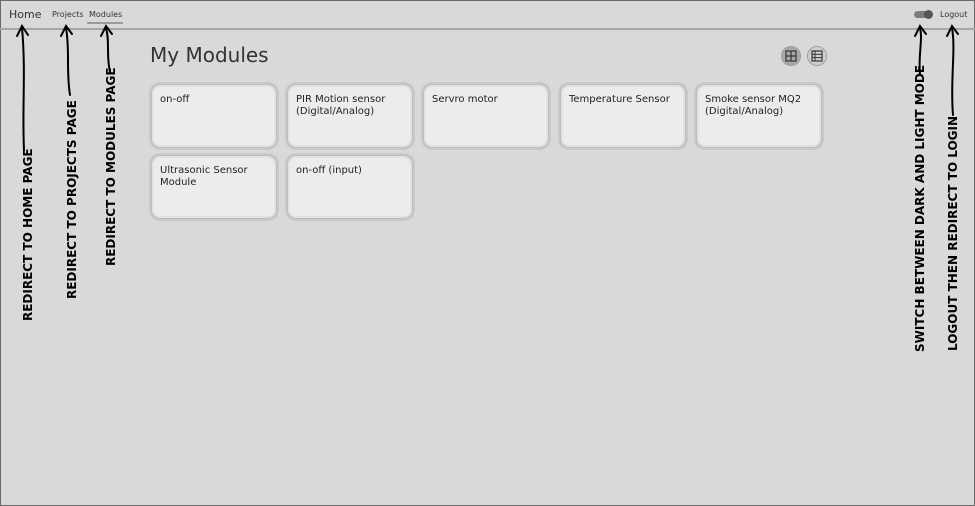  I want to click on annotation-home: REDIRECT TO HOME PAGE, so click(28, 234).